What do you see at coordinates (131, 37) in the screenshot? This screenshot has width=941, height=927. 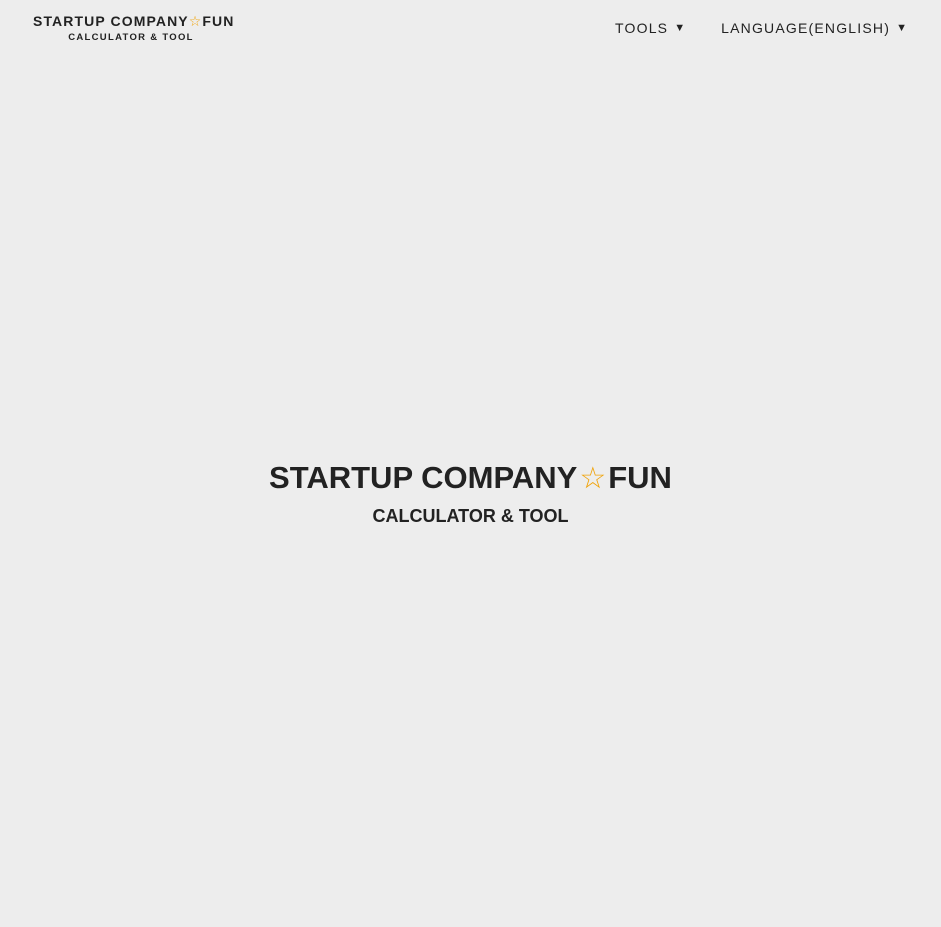 I see `logo-subtitle: CALCULATOR & TOOL` at bounding box center [131, 37].